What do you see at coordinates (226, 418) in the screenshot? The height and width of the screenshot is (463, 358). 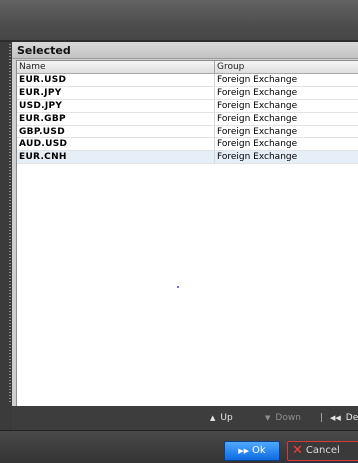 I see `move-up-label: Up` at bounding box center [226, 418].